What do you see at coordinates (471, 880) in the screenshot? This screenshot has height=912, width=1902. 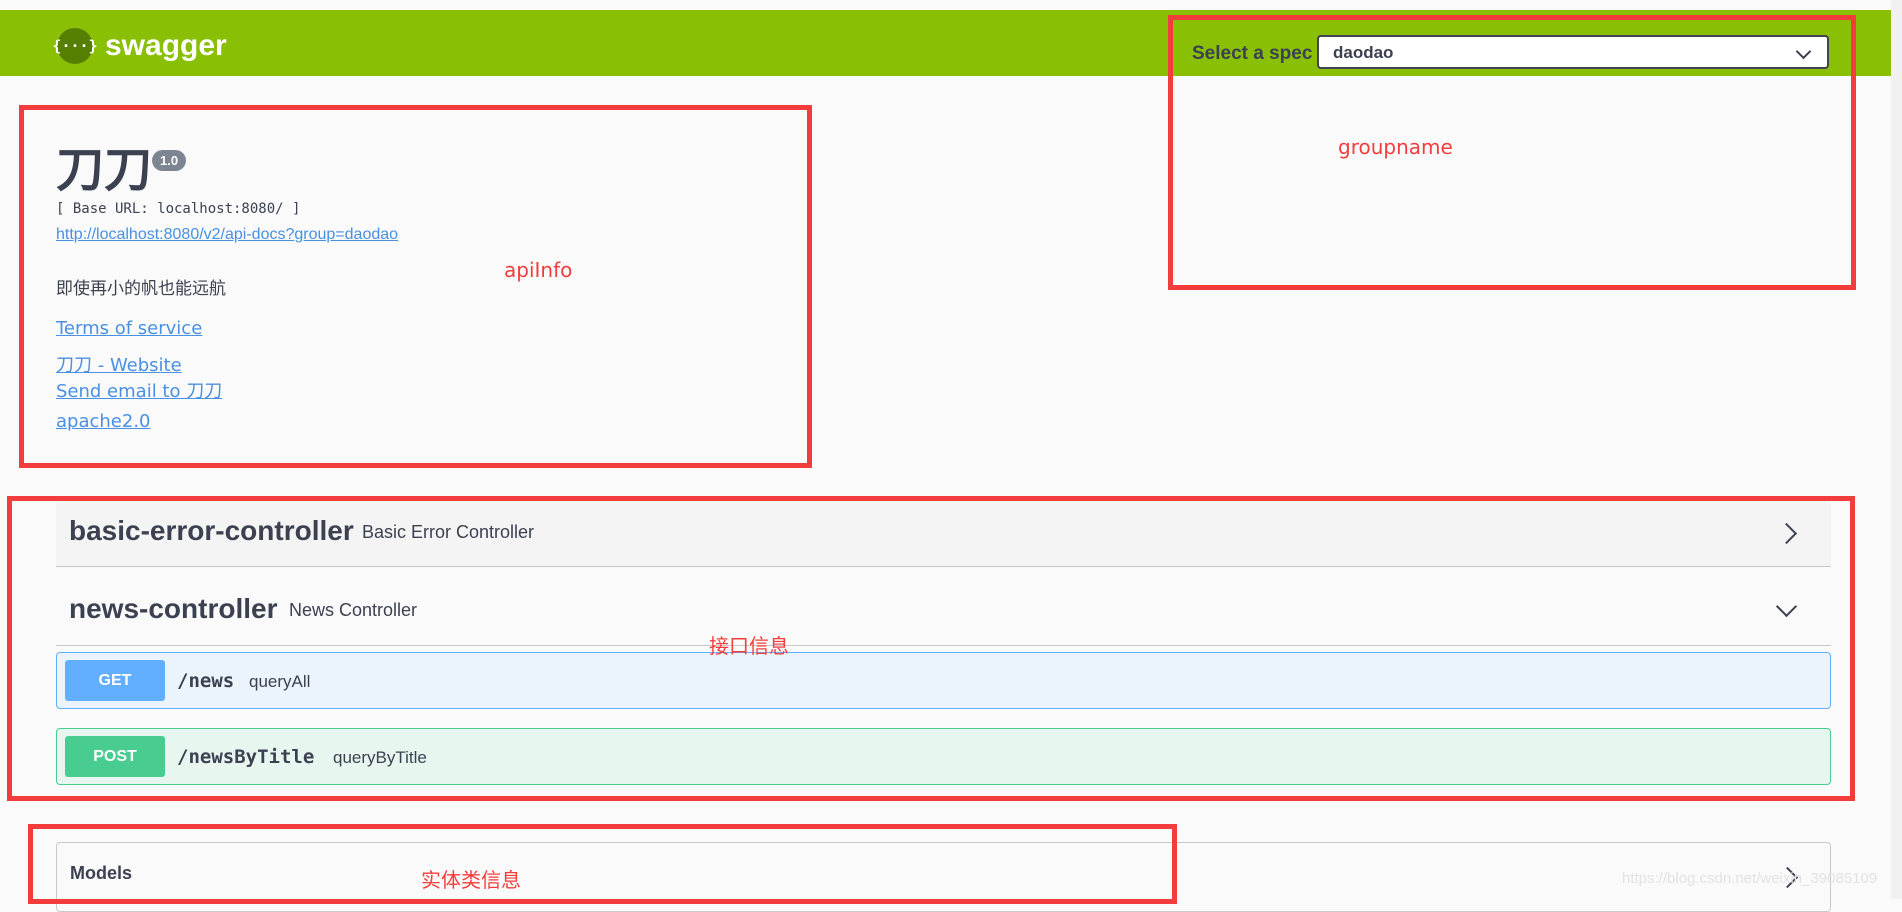 I see `annotation-label-model-info: 实体类信息` at bounding box center [471, 880].